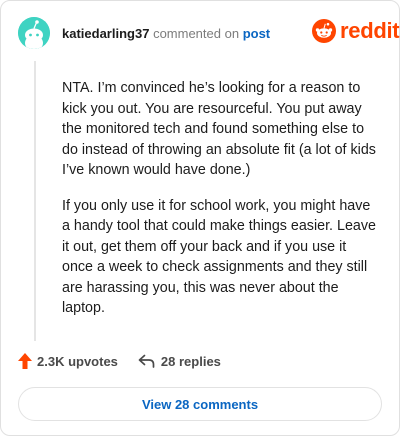 The image size is (400, 436). Describe the element at coordinates (196, 33) in the screenshot. I see `action-text: commented on` at that location.